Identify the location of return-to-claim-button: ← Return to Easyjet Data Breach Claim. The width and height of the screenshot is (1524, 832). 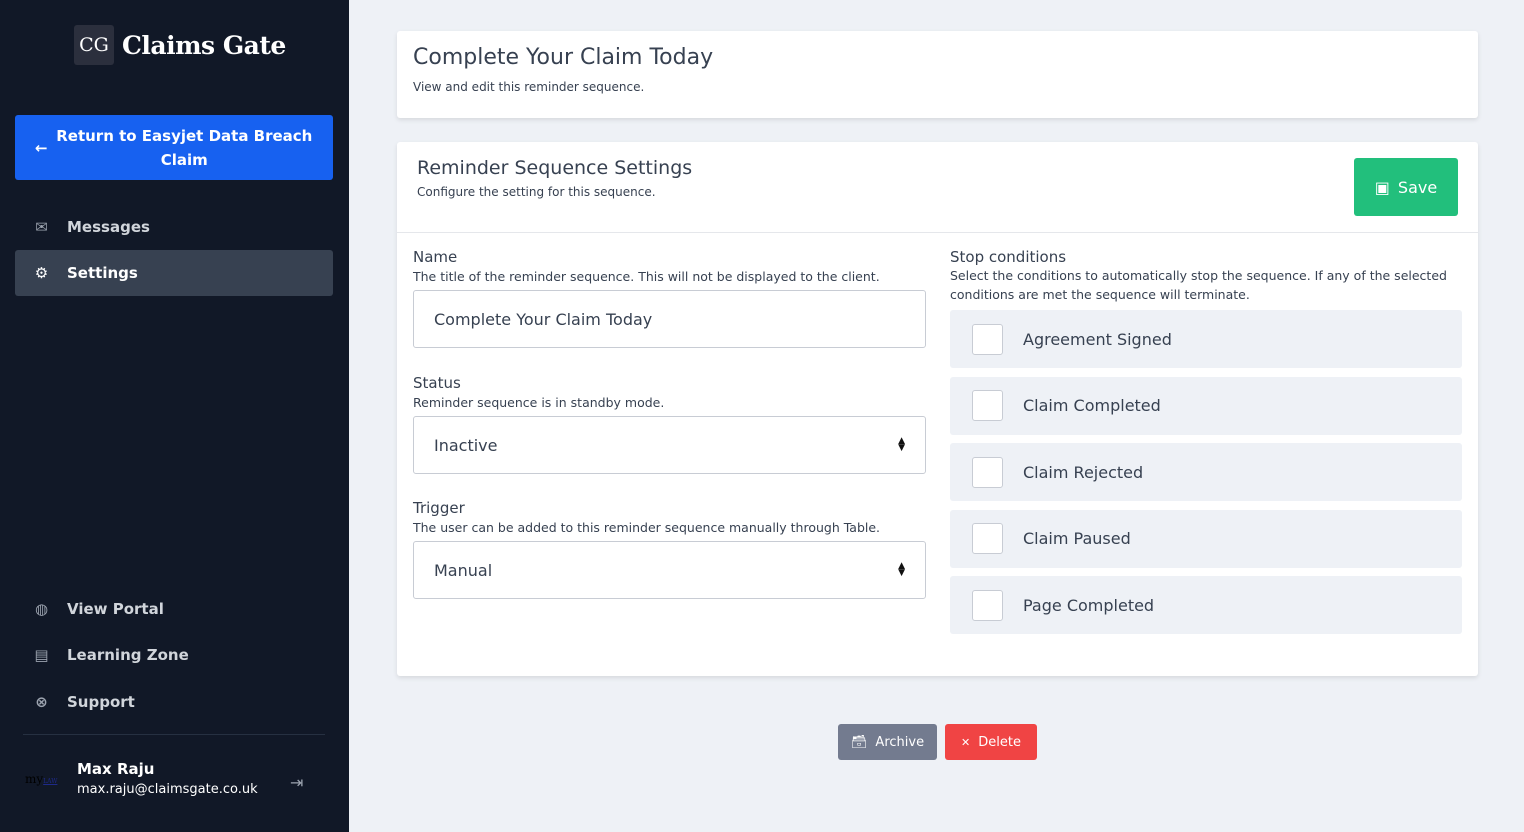
(174, 147).